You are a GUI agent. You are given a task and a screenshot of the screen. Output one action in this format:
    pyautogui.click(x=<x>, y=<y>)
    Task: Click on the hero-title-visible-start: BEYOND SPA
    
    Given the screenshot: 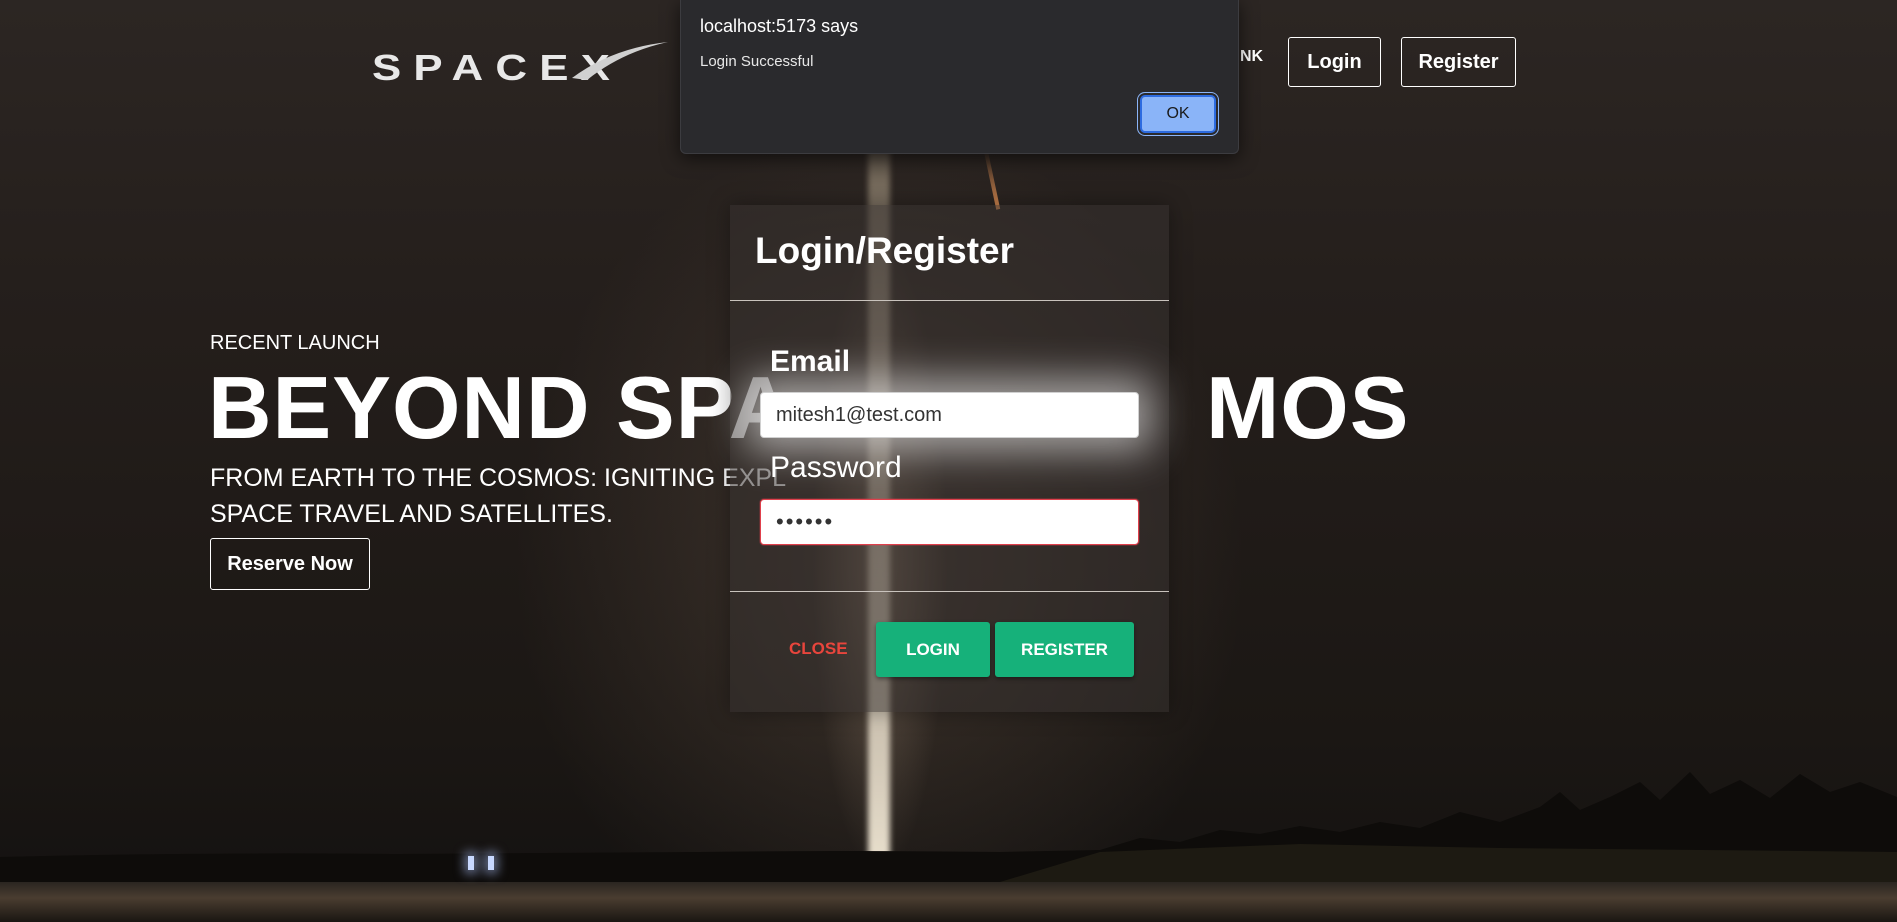 What is the action you would take?
    pyautogui.click(x=499, y=407)
    